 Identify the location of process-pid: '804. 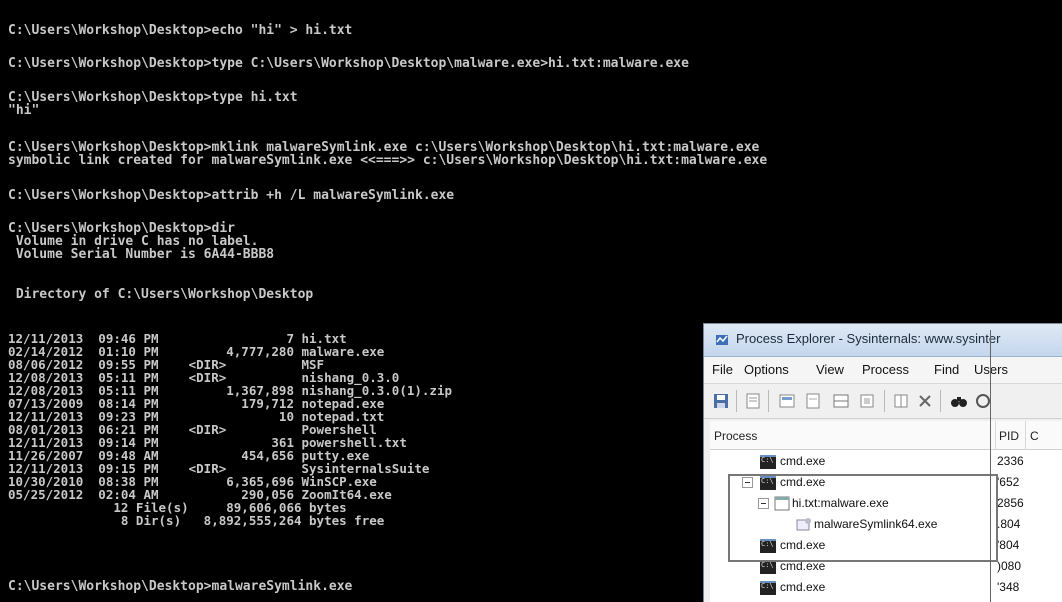
(1008, 545).